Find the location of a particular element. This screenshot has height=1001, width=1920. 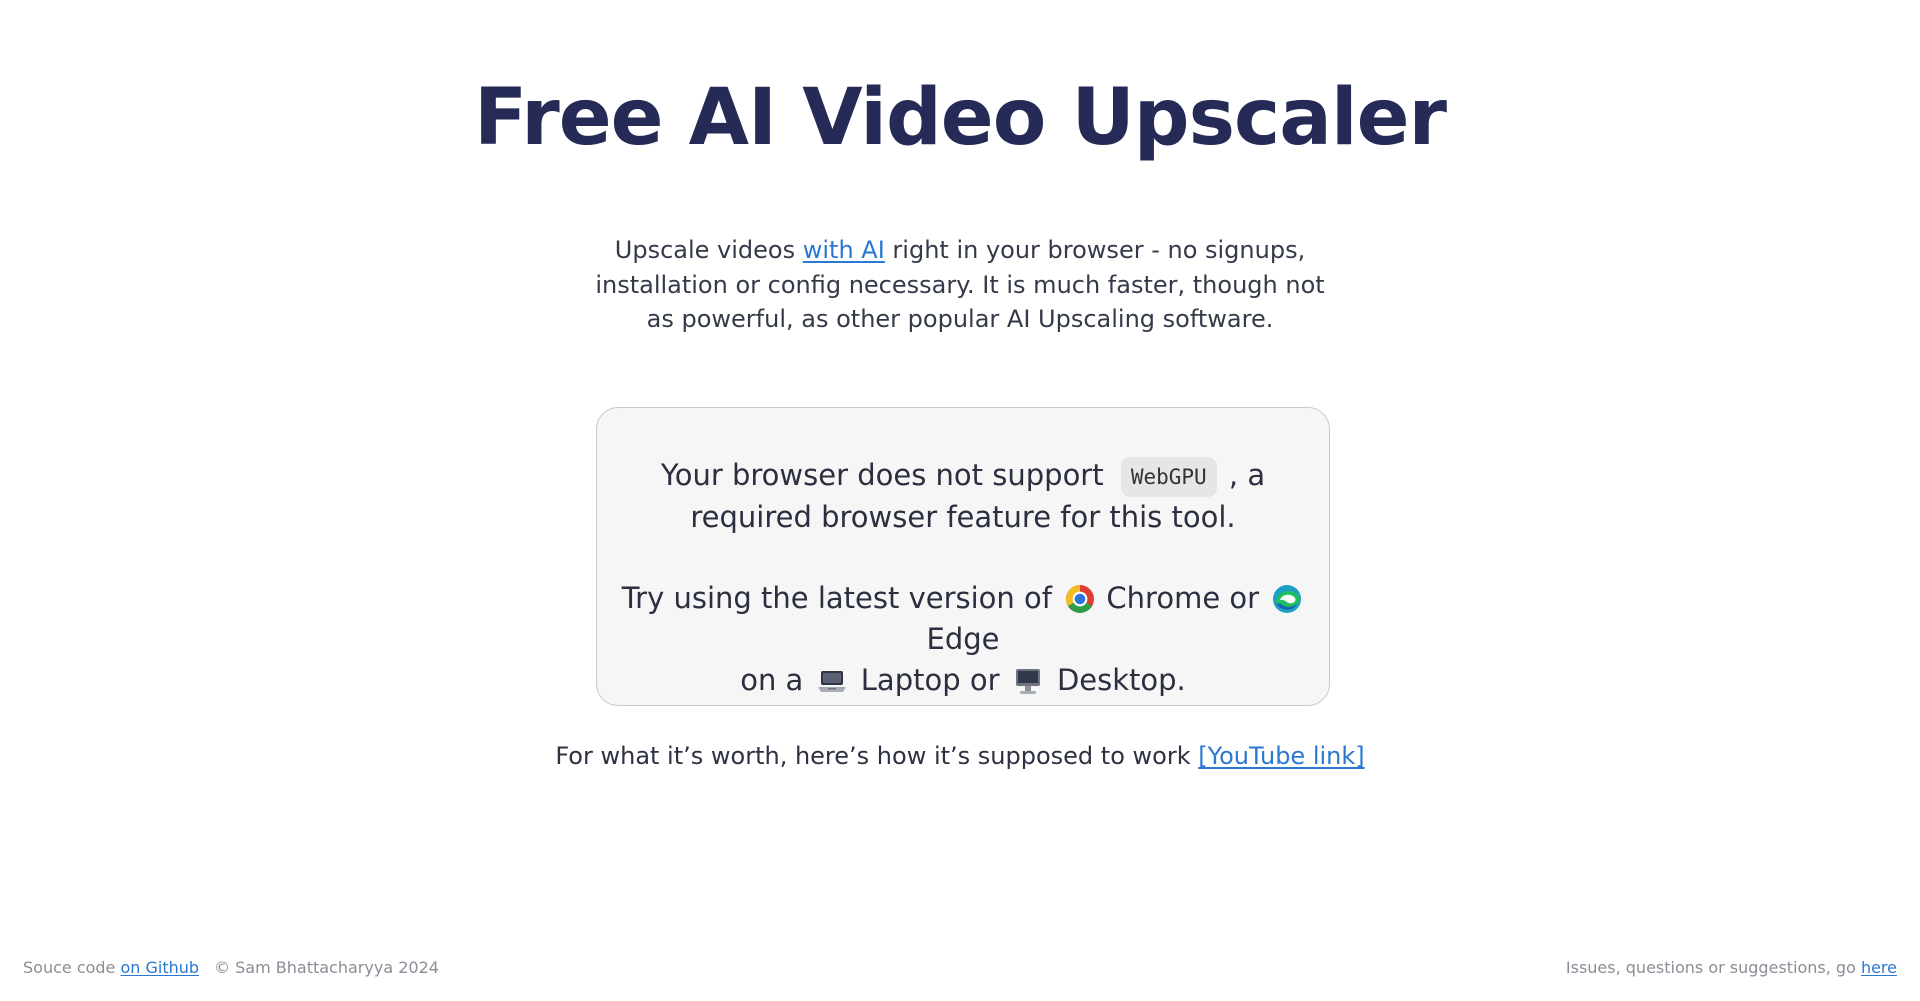

device-or-text: or is located at coordinates (984, 680).